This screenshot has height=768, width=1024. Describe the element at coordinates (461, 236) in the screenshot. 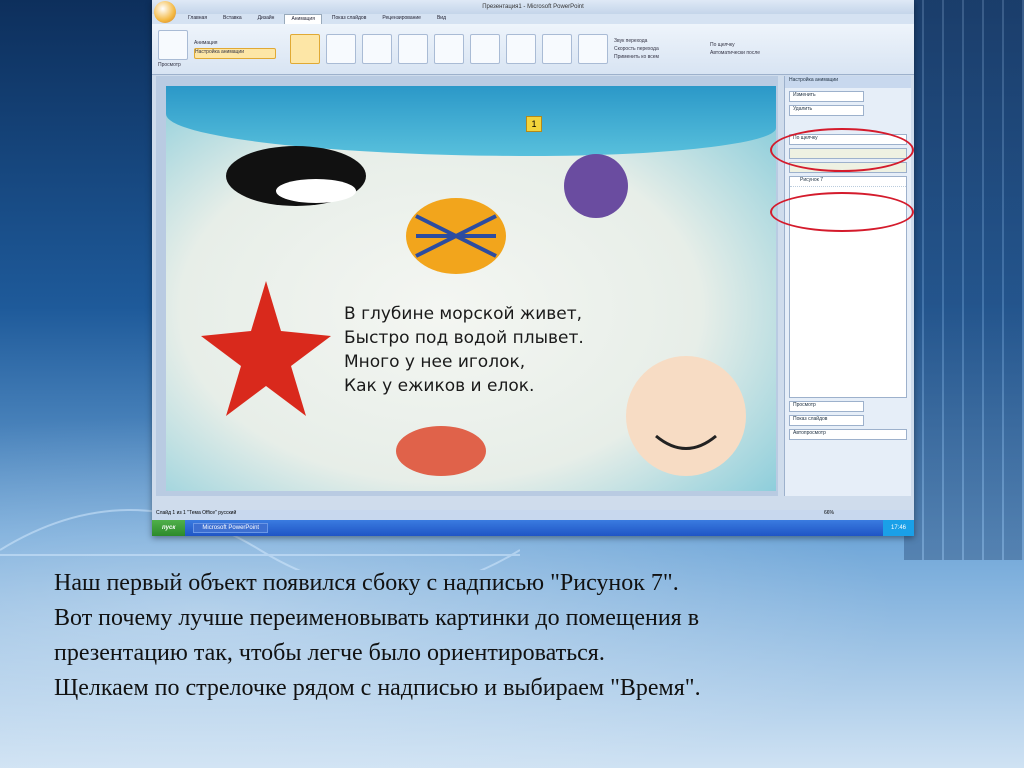

I see `angelfish-image` at that location.